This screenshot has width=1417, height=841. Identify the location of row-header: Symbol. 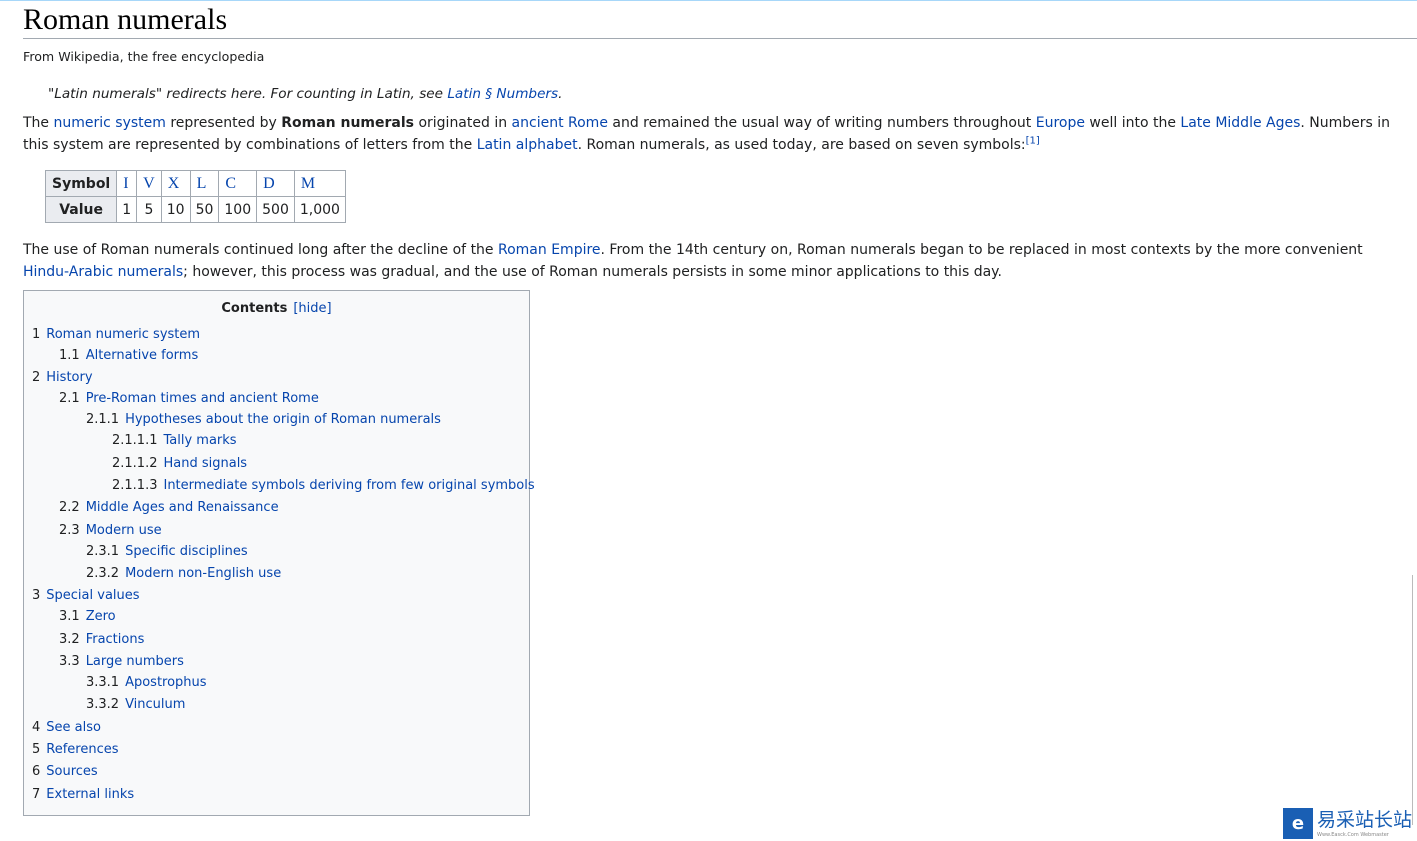
(81, 183).